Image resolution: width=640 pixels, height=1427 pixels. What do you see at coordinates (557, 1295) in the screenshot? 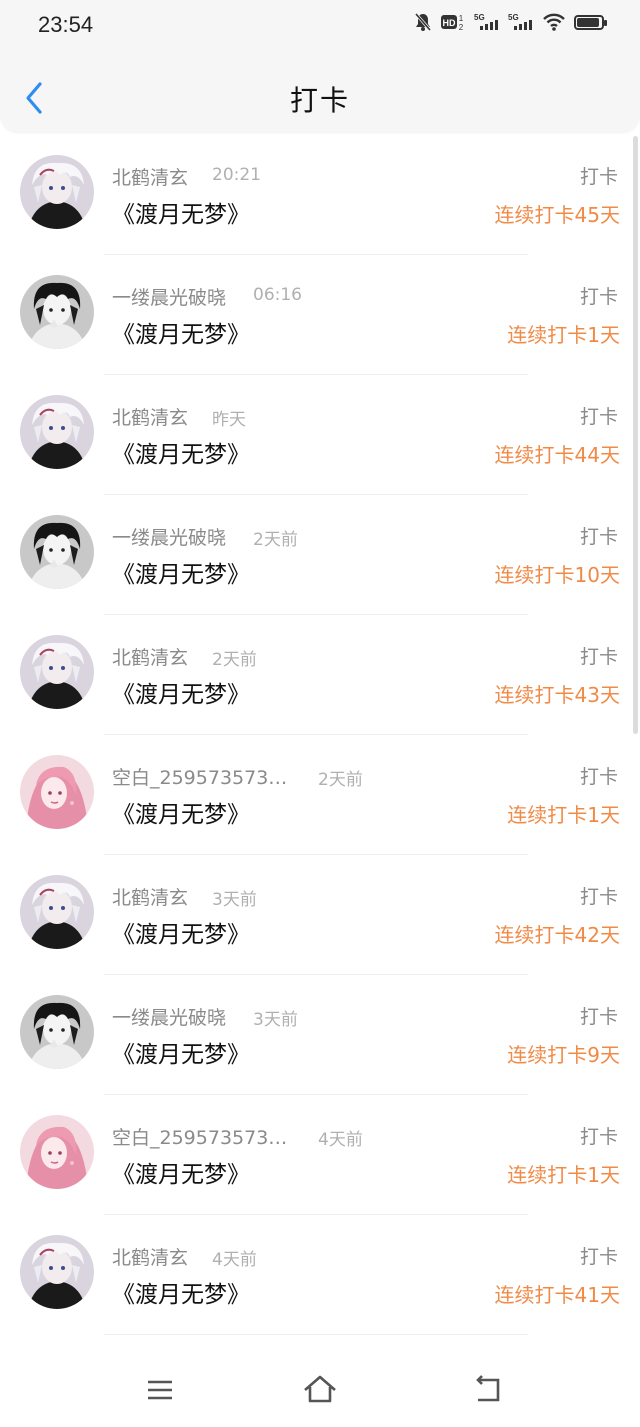
I see `streak-count: 连续打卡41天` at bounding box center [557, 1295].